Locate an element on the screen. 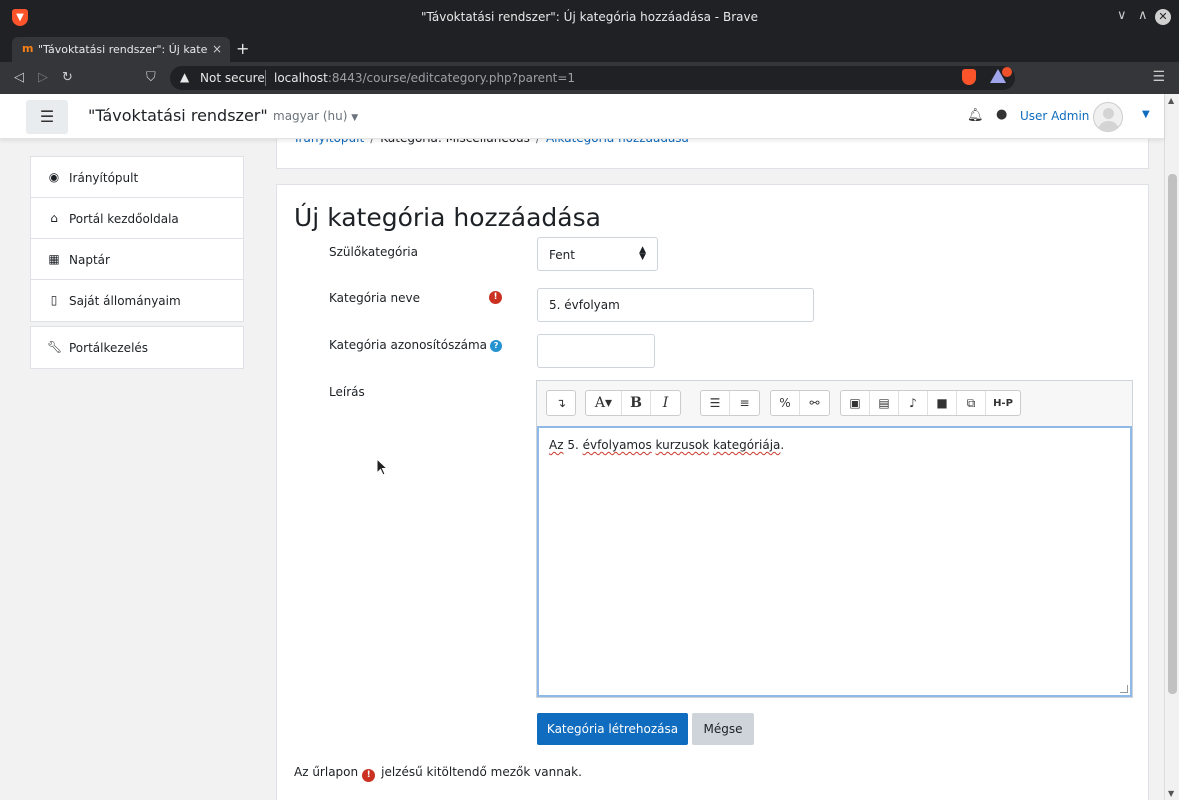 This screenshot has height=800, width=1179. category-name-input is located at coordinates (675, 305).